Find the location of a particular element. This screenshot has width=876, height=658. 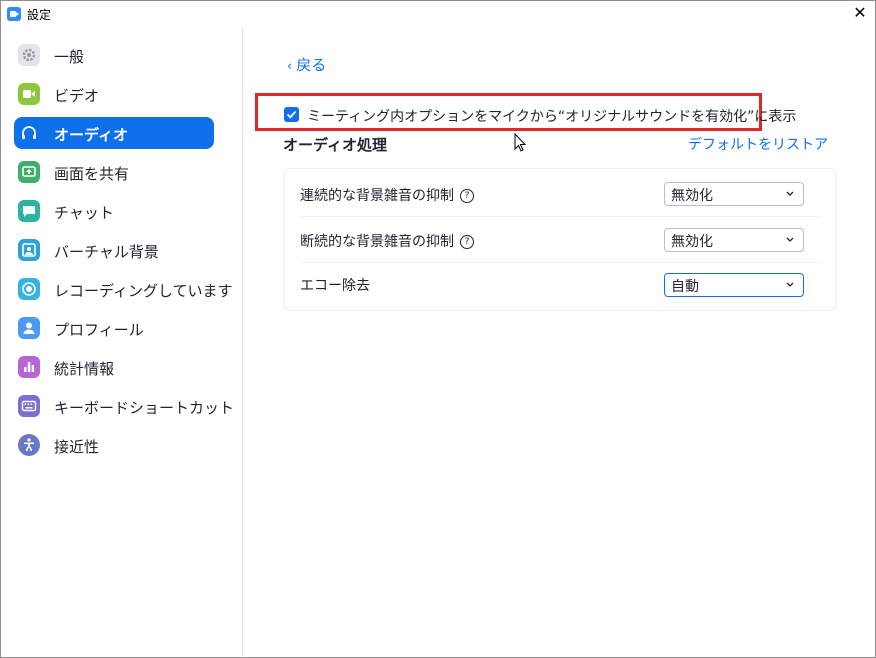

close-button: ✕ is located at coordinates (860, 14).